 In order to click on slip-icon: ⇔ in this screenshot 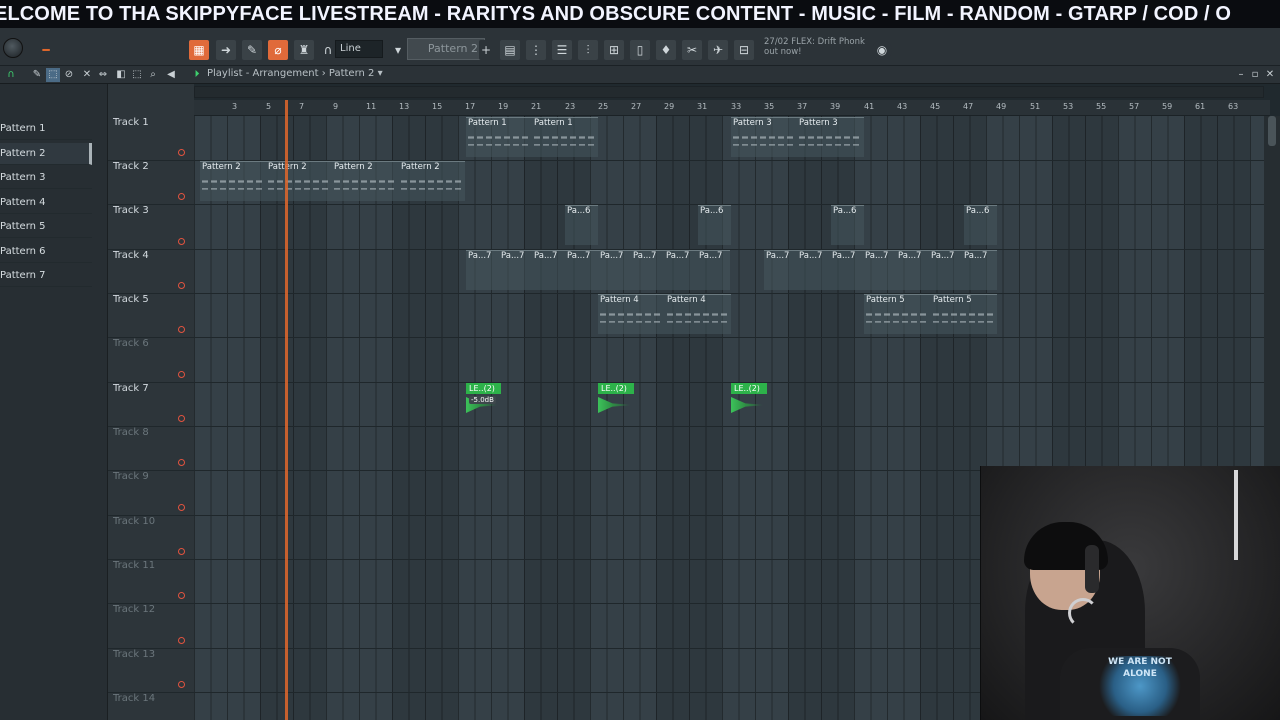, I will do `click(103, 75)`.